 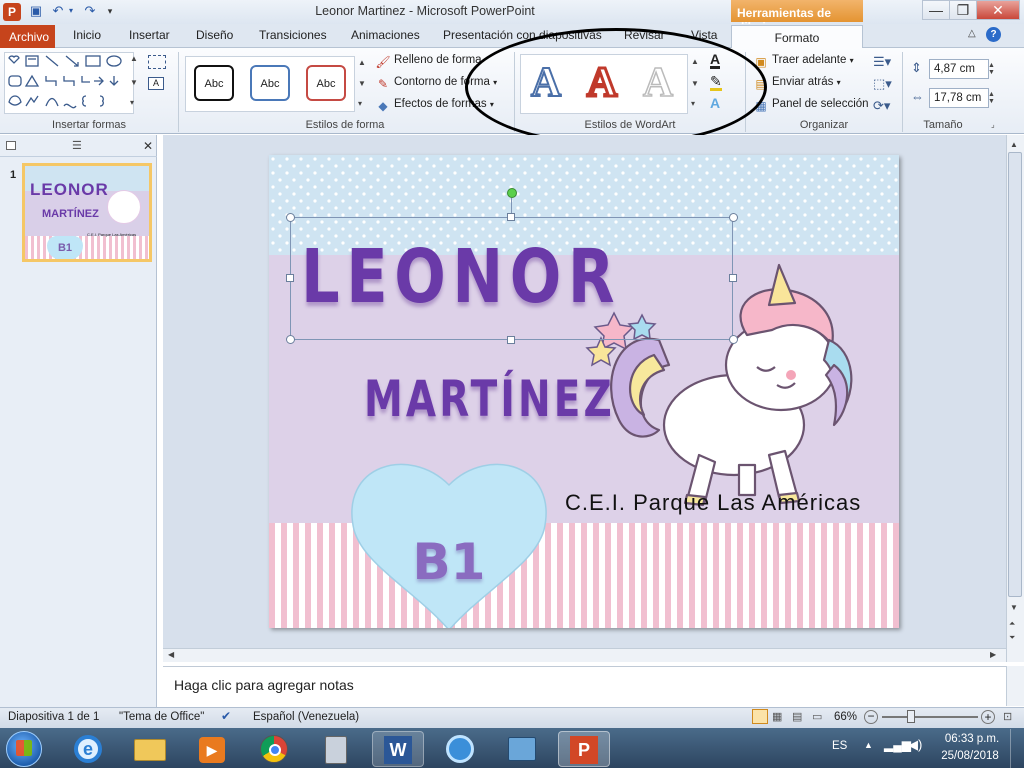 I want to click on status-slide-info: Diapositiva 1 de 1, so click(x=54, y=717).